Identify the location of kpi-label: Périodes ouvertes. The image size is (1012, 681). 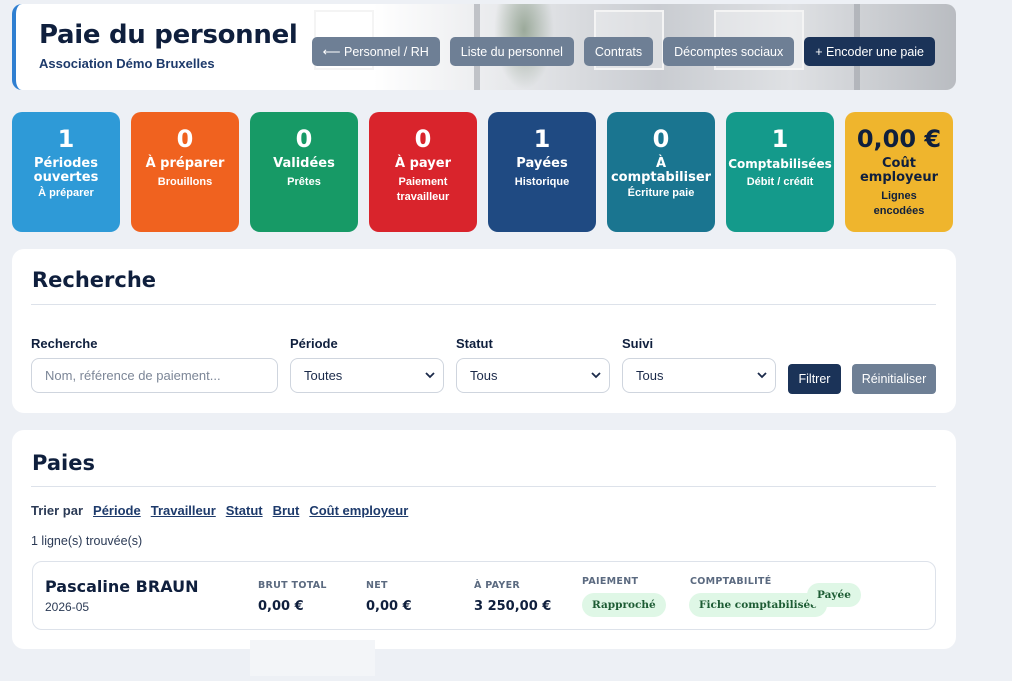
(66, 170).